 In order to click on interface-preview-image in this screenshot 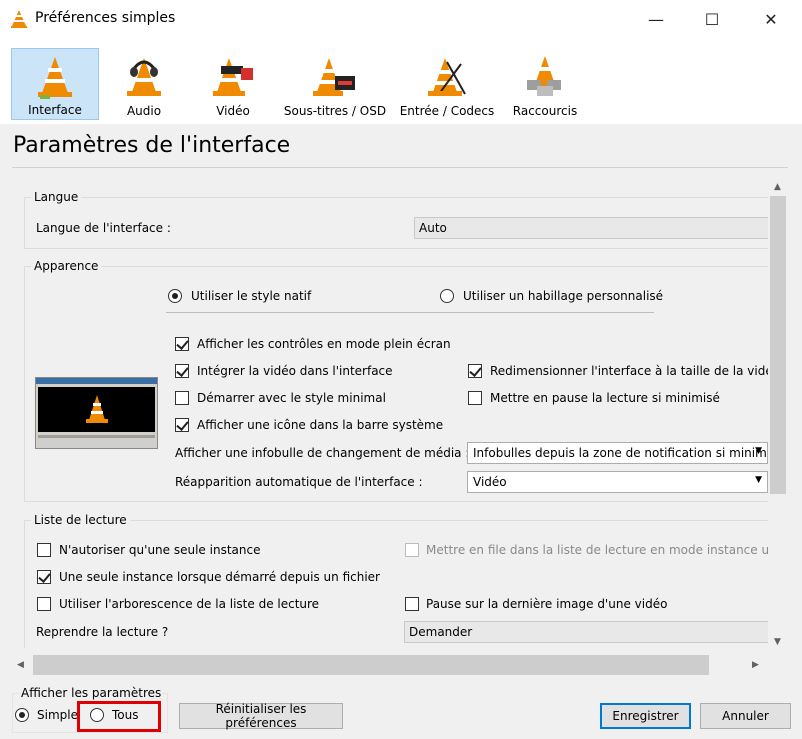, I will do `click(96, 413)`.